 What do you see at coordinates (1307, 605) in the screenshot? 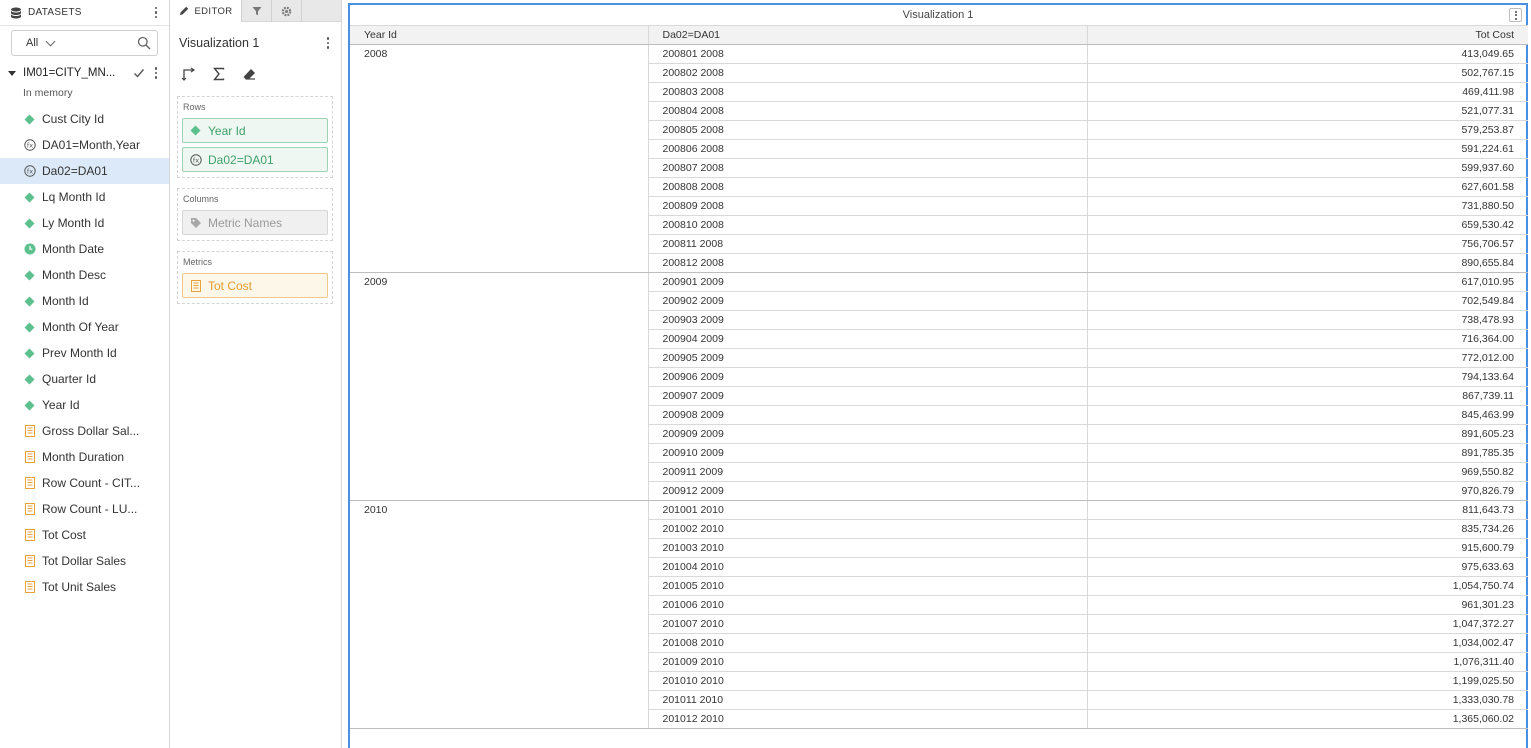
I see `tot-cost-cell: 961,301.23` at bounding box center [1307, 605].